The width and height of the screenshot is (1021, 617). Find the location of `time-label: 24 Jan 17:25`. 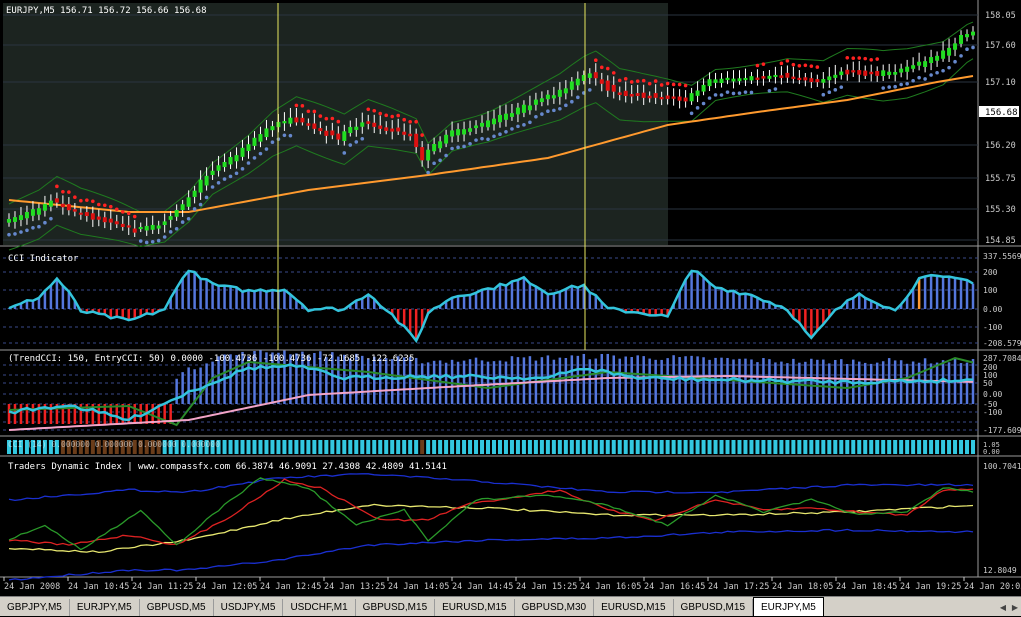

time-label: 24 Jan 17:25 is located at coordinates (738, 587).